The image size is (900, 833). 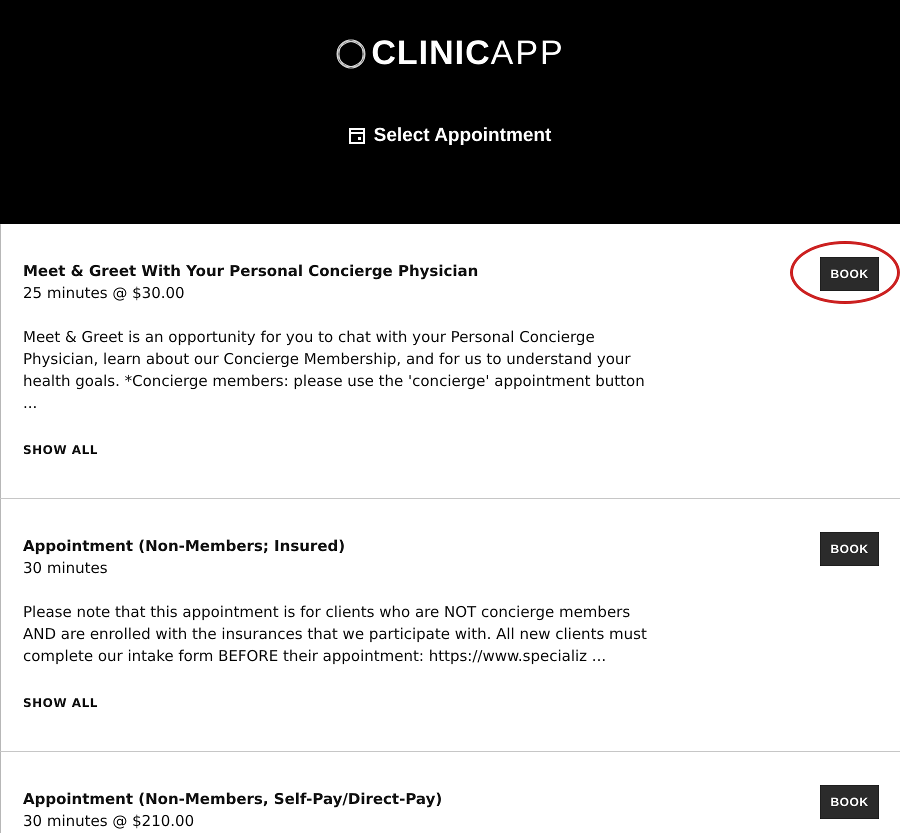 I want to click on duration-price: 30 minutes @ $210.00, so click(x=109, y=821).